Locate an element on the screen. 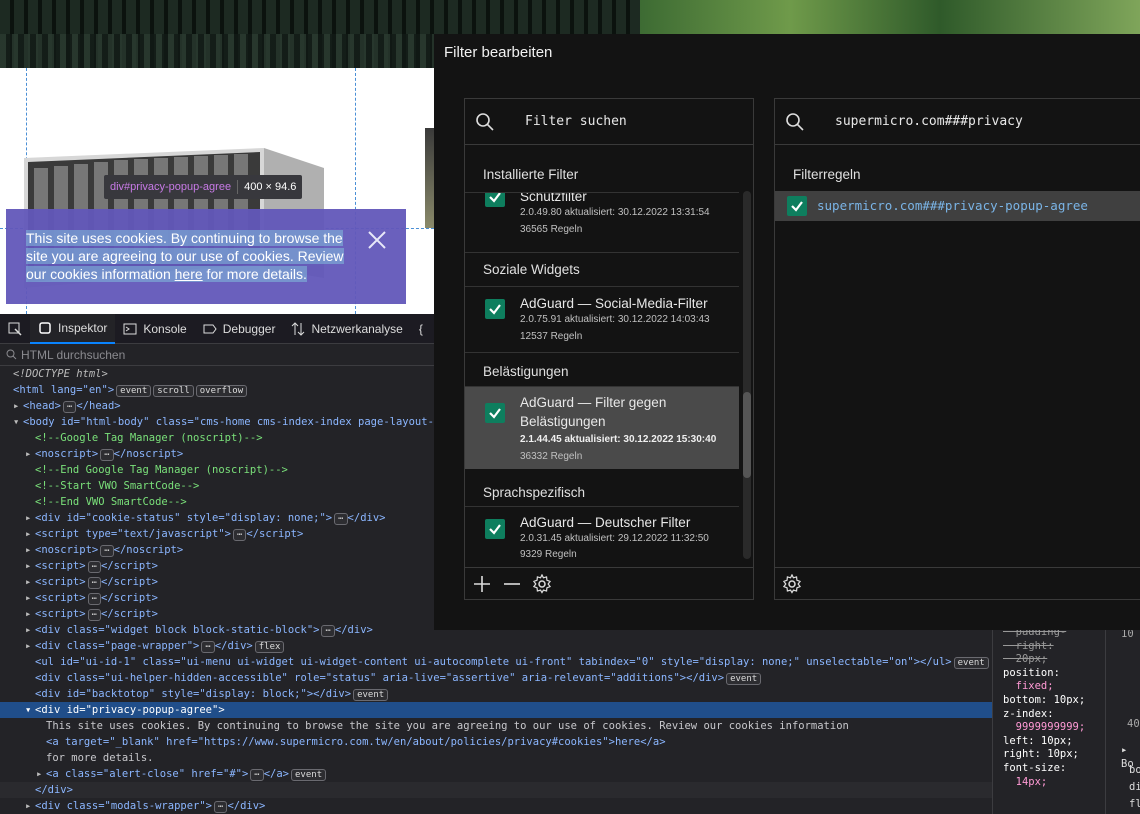 This screenshot has height=814, width=1140. rules-side-value: bo is located at coordinates (1134, 770).